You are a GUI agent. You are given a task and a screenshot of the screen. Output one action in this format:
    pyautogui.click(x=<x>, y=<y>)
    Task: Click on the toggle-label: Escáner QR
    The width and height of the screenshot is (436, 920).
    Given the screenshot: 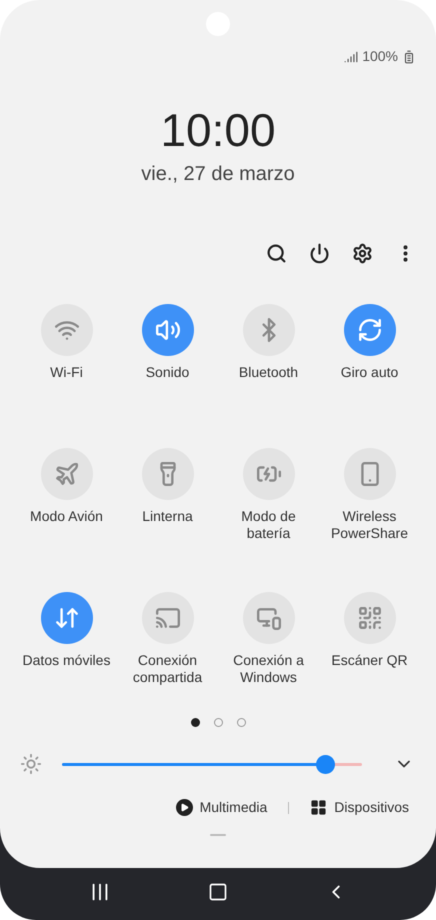 What is the action you would take?
    pyautogui.click(x=369, y=661)
    